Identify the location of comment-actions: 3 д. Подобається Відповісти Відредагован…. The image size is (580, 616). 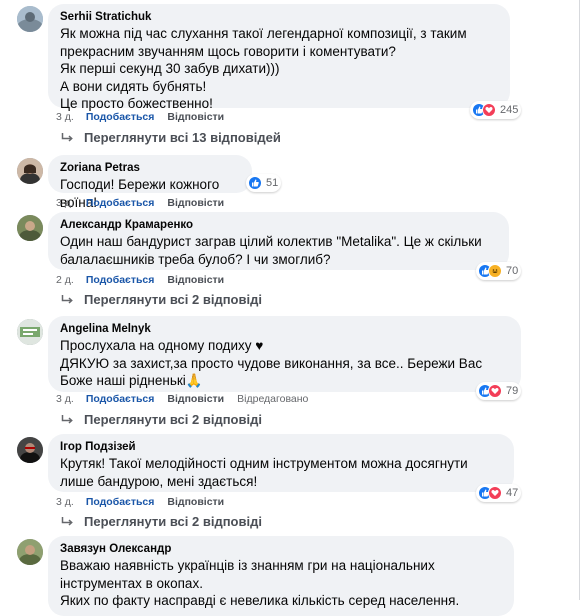
(182, 399).